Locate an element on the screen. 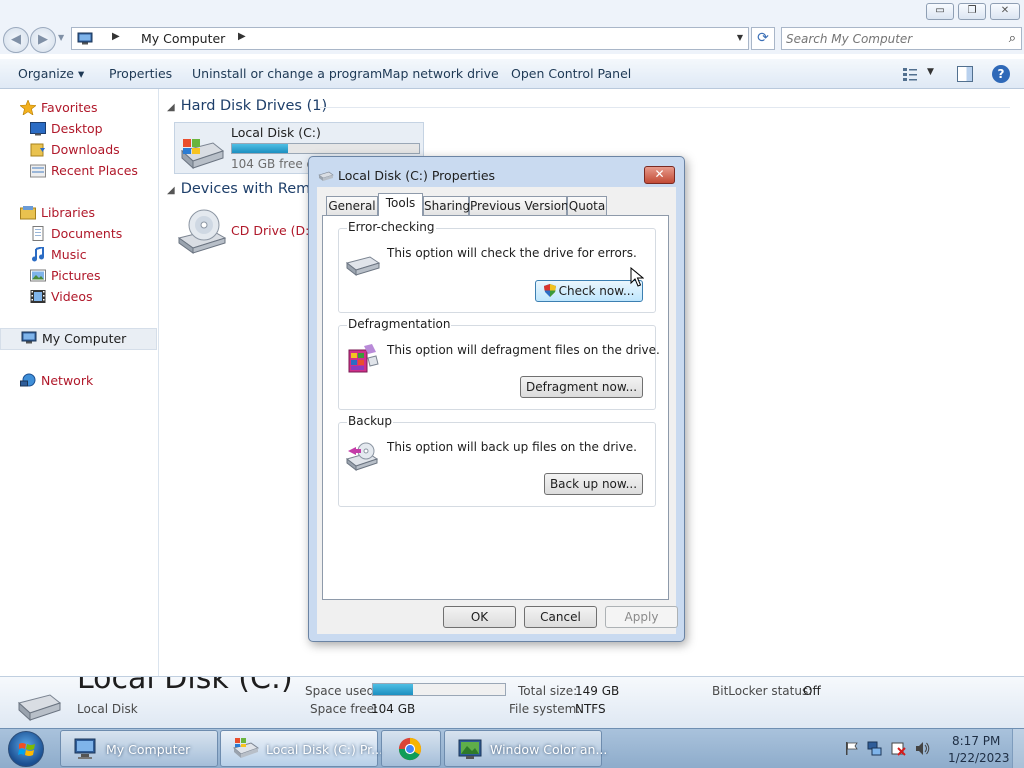  breadcrumb-my-computer: My Computer is located at coordinates (183, 38).